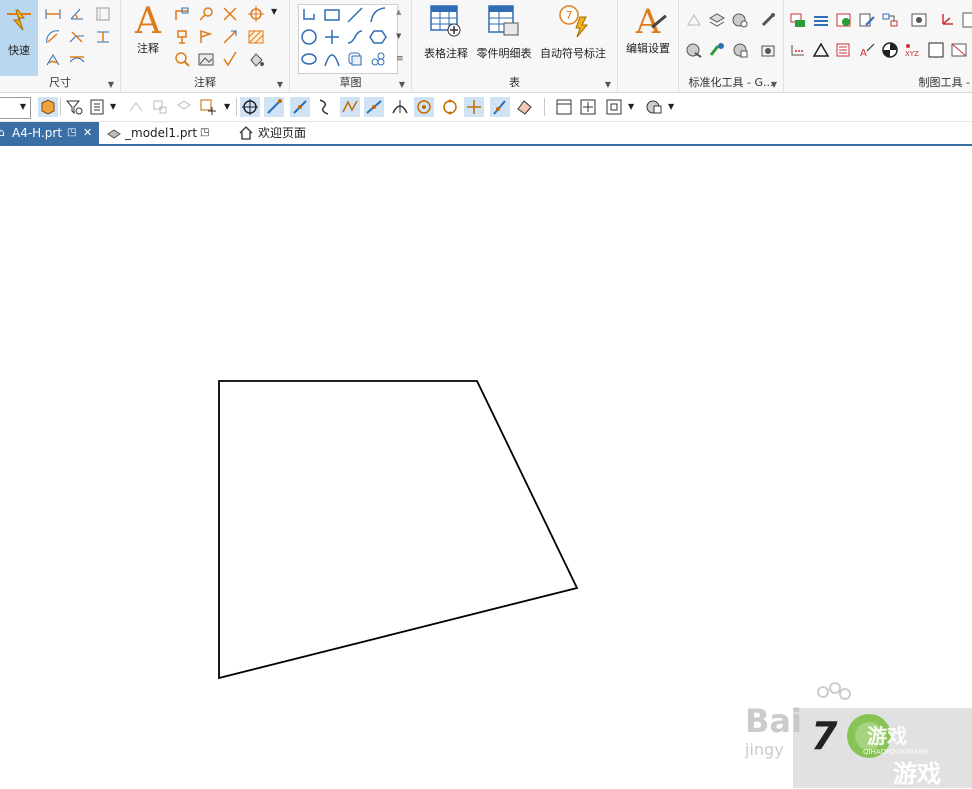 The image size is (972, 789). I want to click on quadrant-point-icon, so click(424, 107).